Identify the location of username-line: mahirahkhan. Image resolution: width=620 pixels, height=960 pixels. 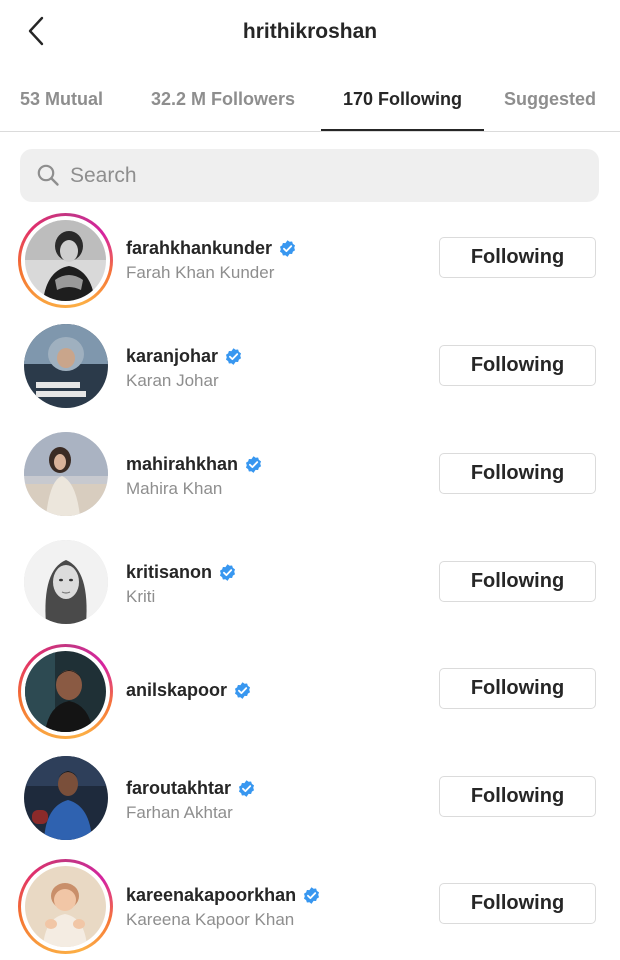
(194, 464).